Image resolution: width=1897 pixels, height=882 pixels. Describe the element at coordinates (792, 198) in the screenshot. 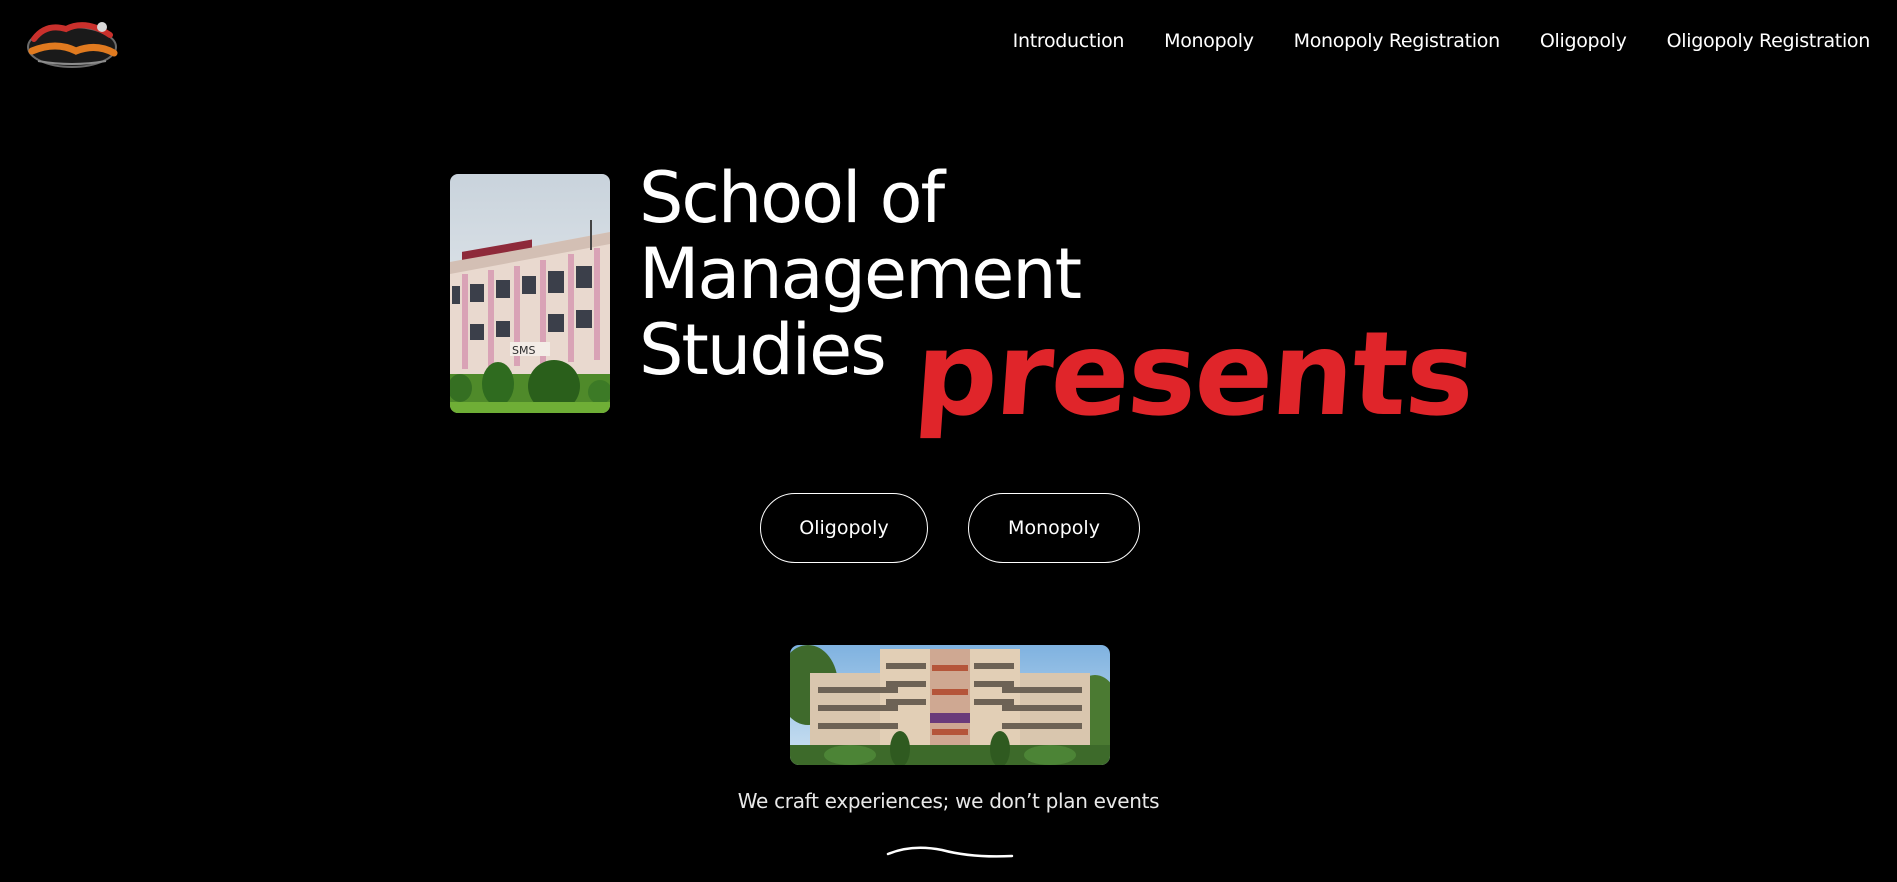

I see `hero-title-line-1: School of` at that location.